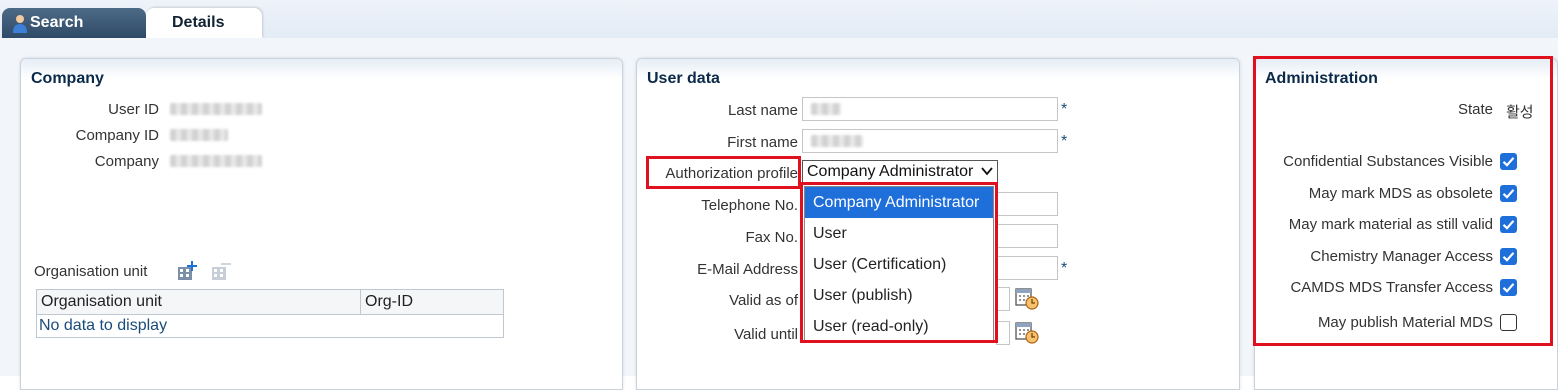  What do you see at coordinates (199, 302) in the screenshot?
I see `column-org-unit: Organisation unit` at bounding box center [199, 302].